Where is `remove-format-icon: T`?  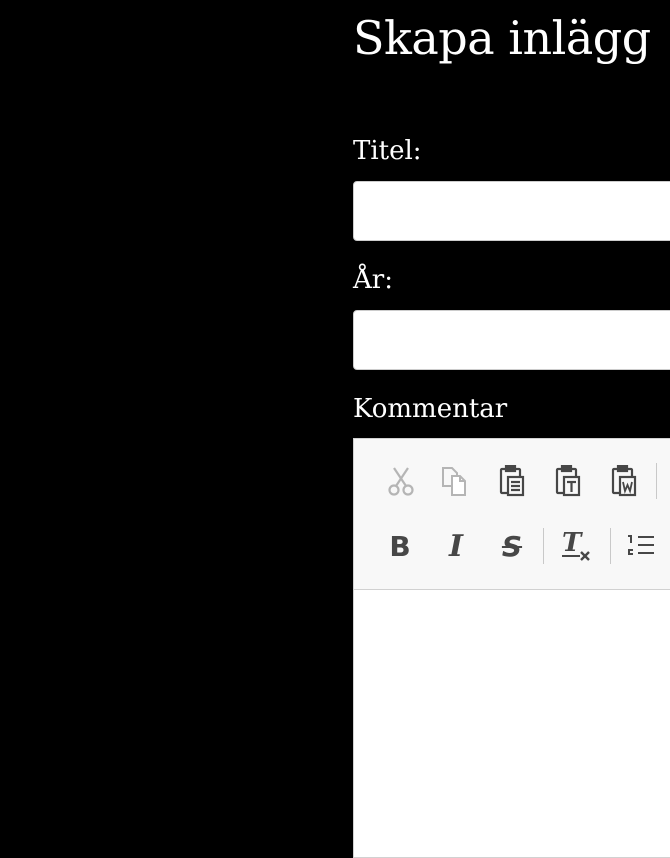
remove-format-icon: T is located at coordinates (576, 545).